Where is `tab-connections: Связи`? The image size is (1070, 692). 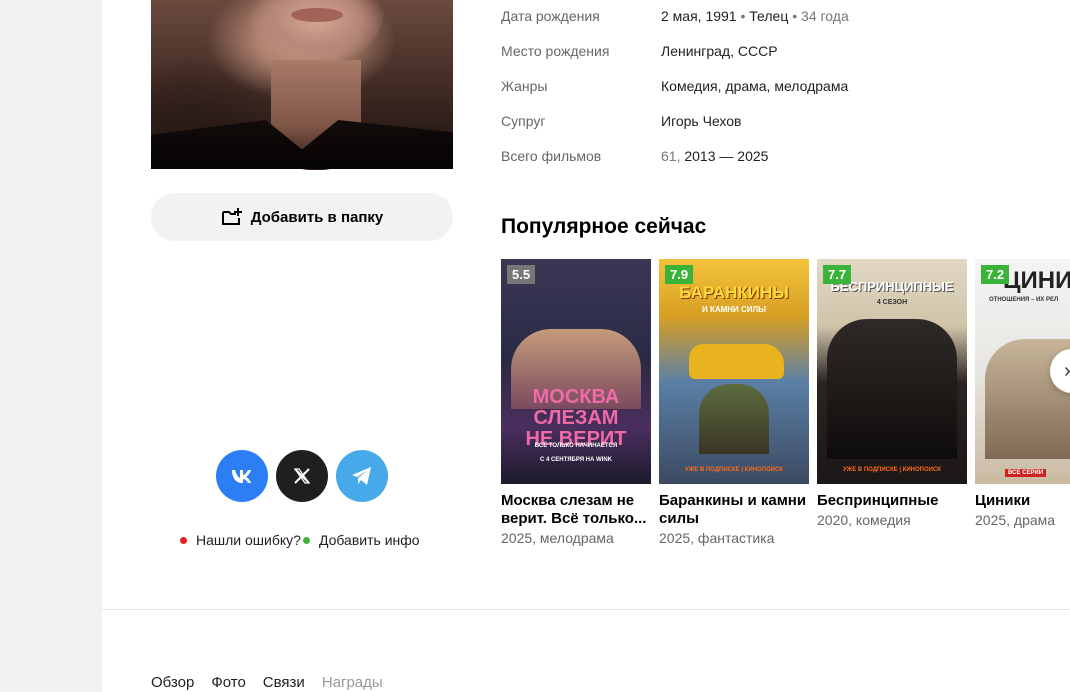 tab-connections: Связи is located at coordinates (284, 682).